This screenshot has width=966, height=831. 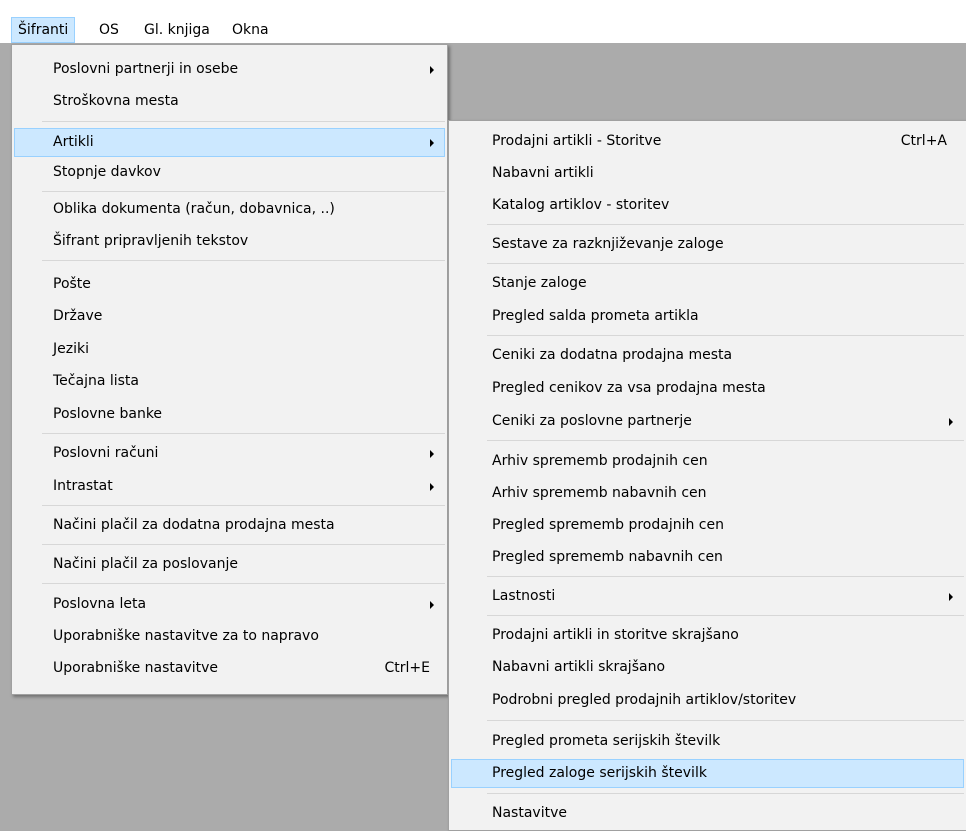 What do you see at coordinates (629, 388) in the screenshot?
I see `menu-item-label: Pregled cenikov za vsa prodajna mesta` at bounding box center [629, 388].